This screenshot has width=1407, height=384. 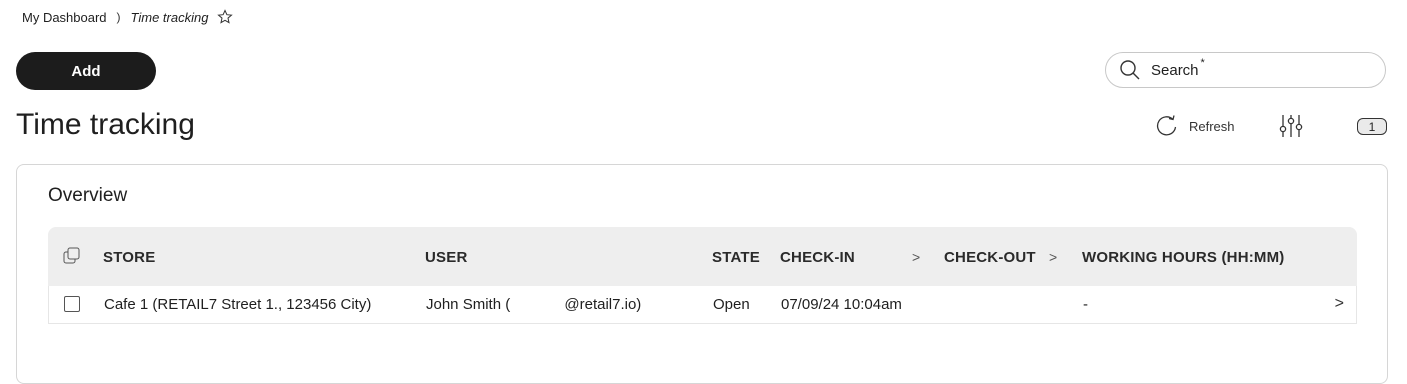 I want to click on page-title: Time tracking, so click(x=105, y=124).